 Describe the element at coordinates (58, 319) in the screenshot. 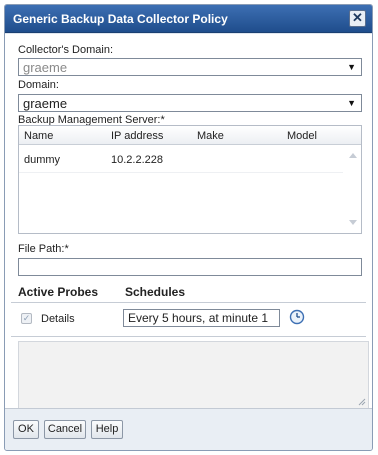

I see `details-probe-label: Details` at that location.